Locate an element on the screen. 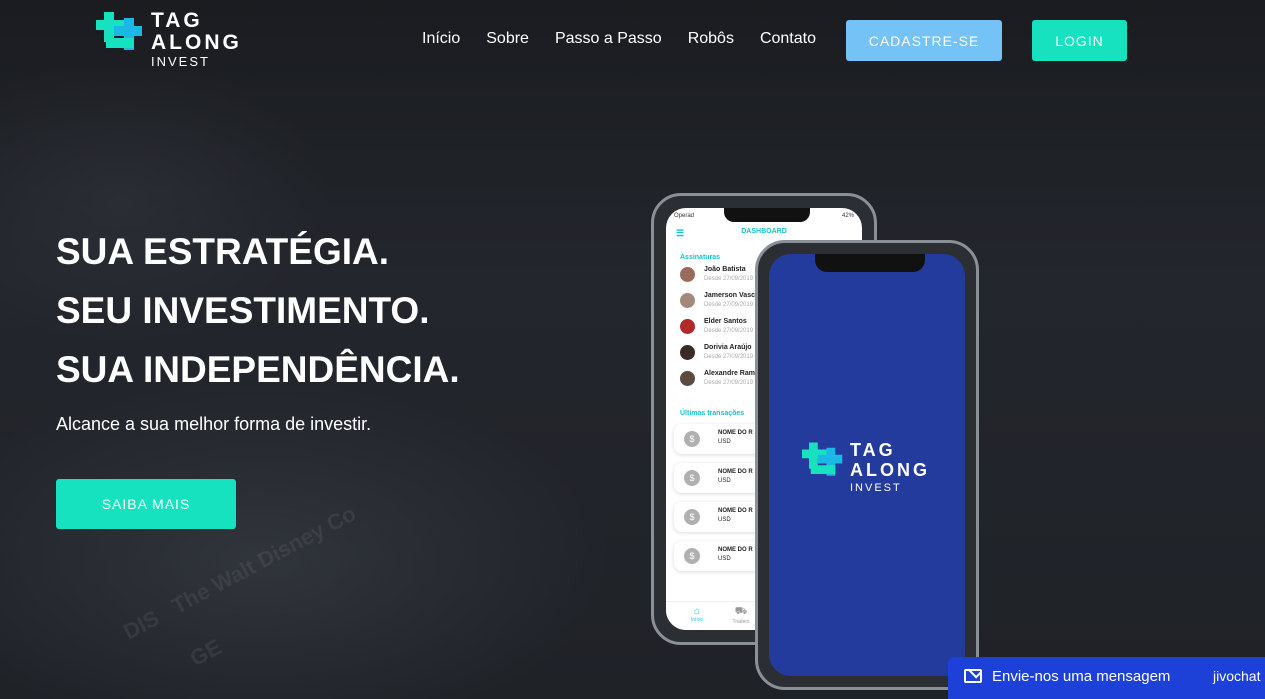 The width and height of the screenshot is (1265, 699). chat-widget: Envie-nos uma mensagem jivochat is located at coordinates (1106, 678).